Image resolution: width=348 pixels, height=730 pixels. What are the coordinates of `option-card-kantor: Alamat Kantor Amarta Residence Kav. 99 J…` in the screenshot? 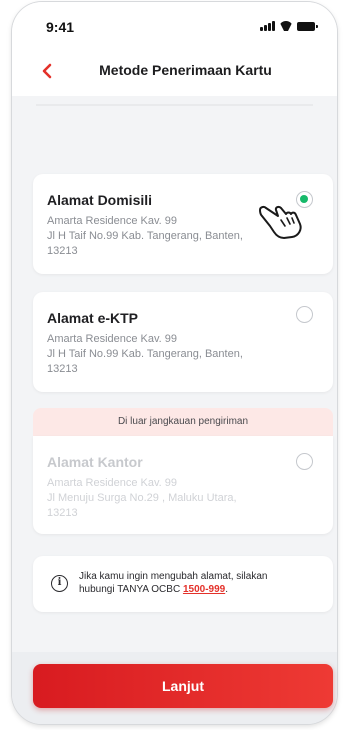 It's located at (183, 485).